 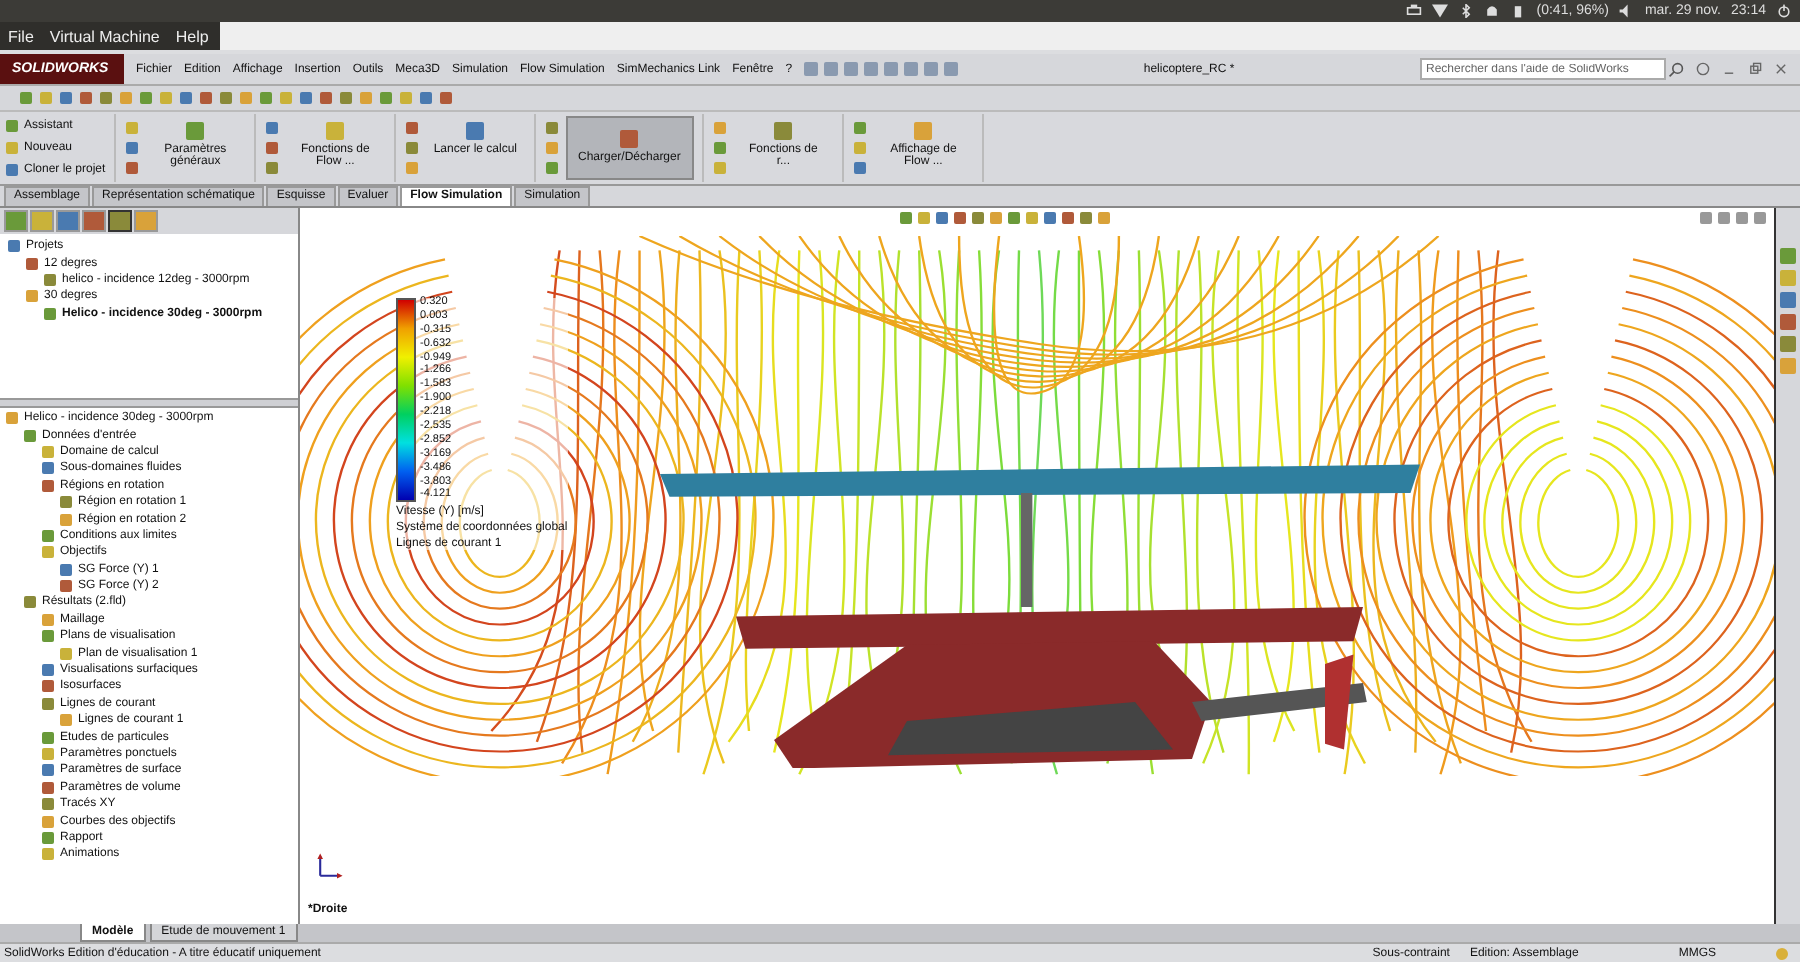 What do you see at coordinates (330, 866) in the screenshot?
I see `axis-triad-icon` at bounding box center [330, 866].